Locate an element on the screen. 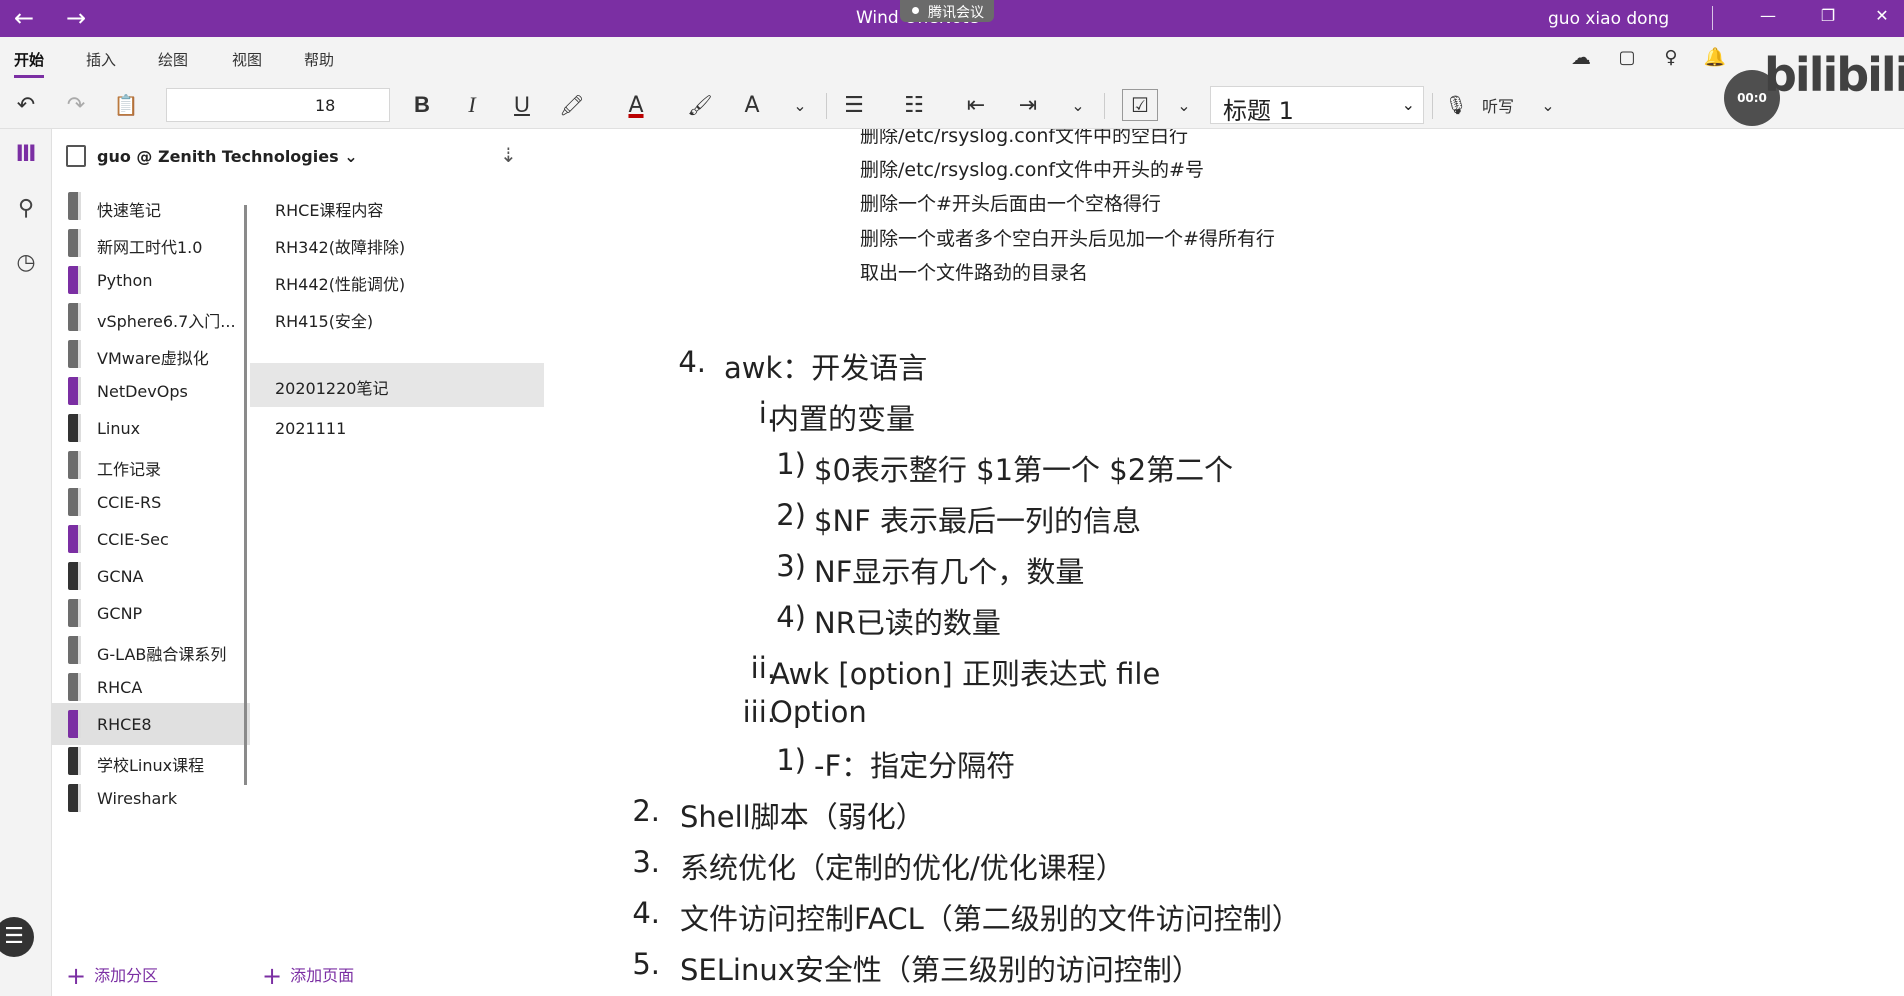 The width and height of the screenshot is (1904, 996). page-label: RH415(安全) is located at coordinates (324, 321).